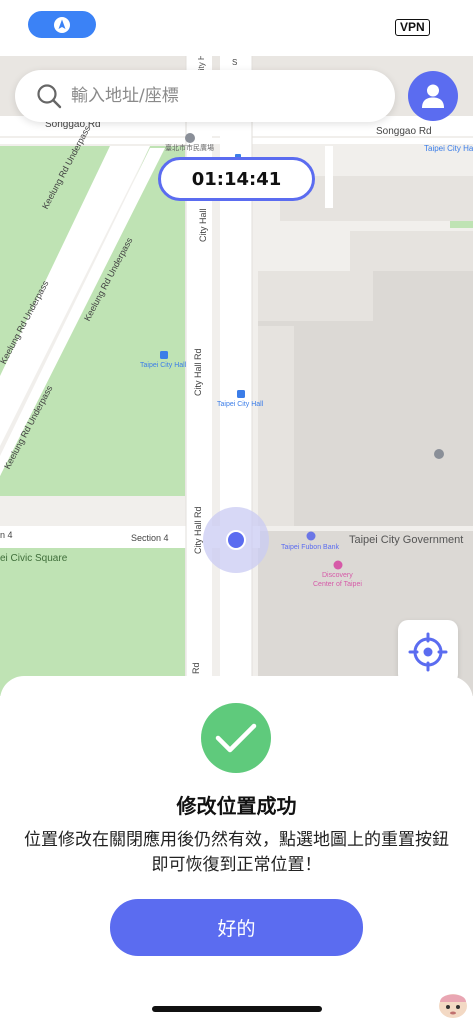 The width and height of the screenshot is (473, 1024). What do you see at coordinates (337, 584) in the screenshot?
I see `map-label-discovery-center: Center of Taipei` at bounding box center [337, 584].